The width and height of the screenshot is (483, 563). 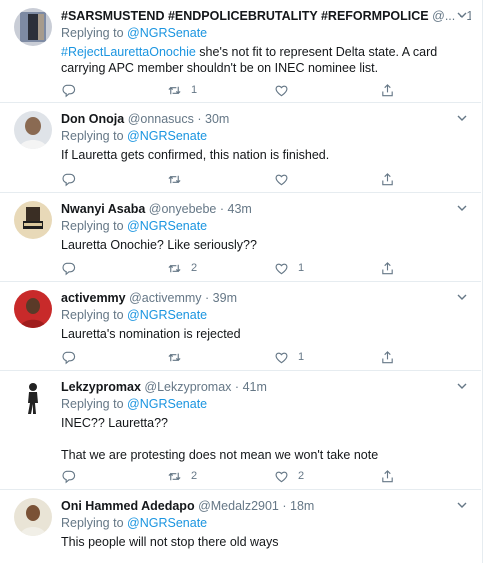 What do you see at coordinates (103, 209) in the screenshot?
I see `display-name: Nwanyi Asaba` at bounding box center [103, 209].